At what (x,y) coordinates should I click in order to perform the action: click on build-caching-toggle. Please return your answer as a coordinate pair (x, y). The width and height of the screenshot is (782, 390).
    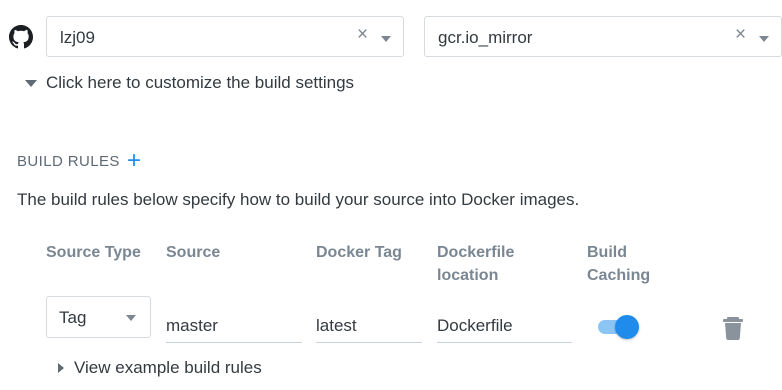
    Looking at the image, I should click on (619, 327).